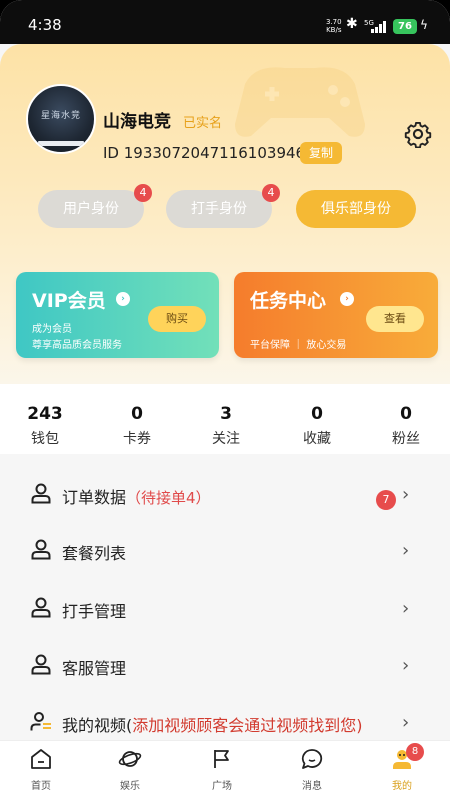  What do you see at coordinates (94, 497) in the screenshot?
I see `menu-label-text: 订单数据` at bounding box center [94, 497].